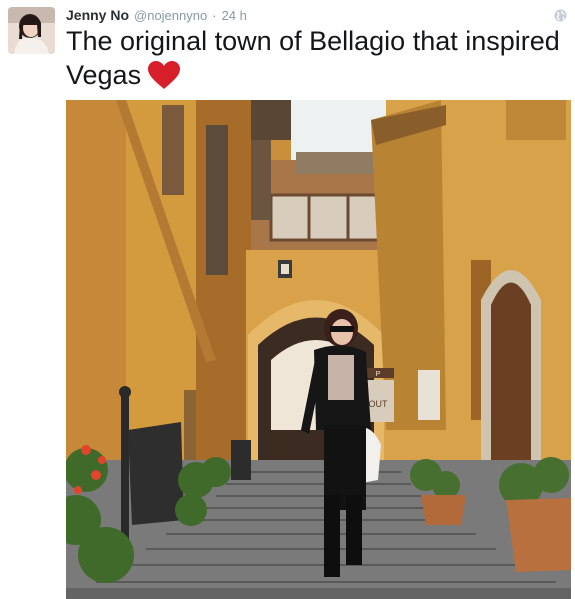 This screenshot has width=575, height=599. I want to click on shop-sign-out: OUT, so click(379, 404).